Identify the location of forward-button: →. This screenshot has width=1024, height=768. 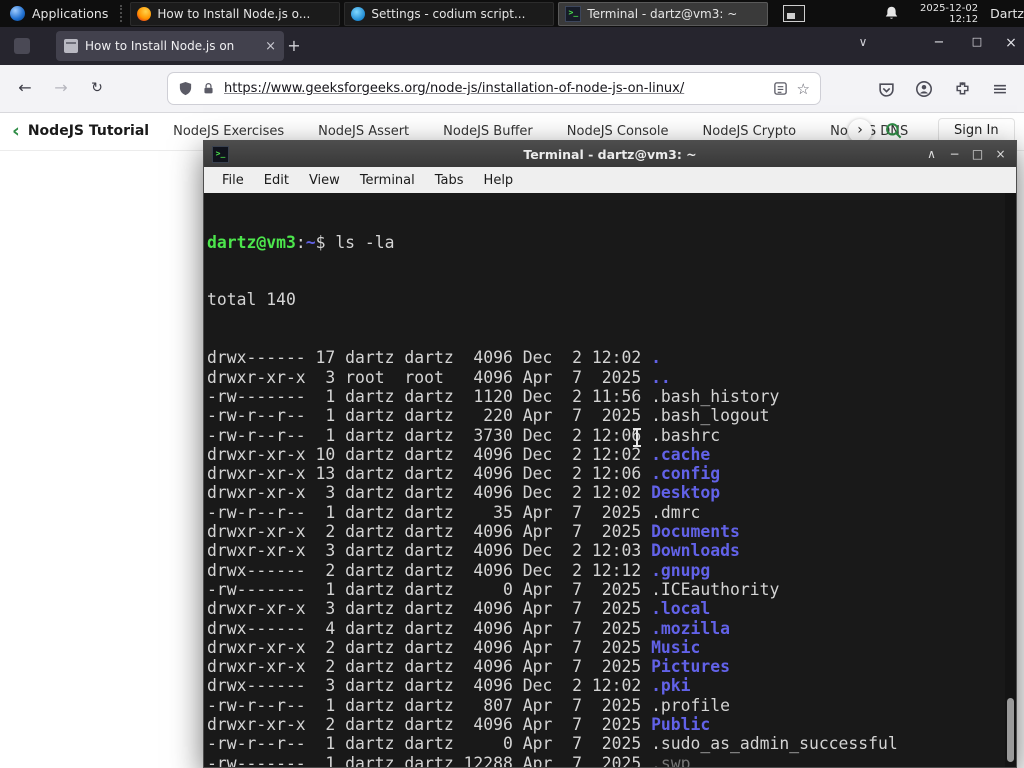
(61, 88).